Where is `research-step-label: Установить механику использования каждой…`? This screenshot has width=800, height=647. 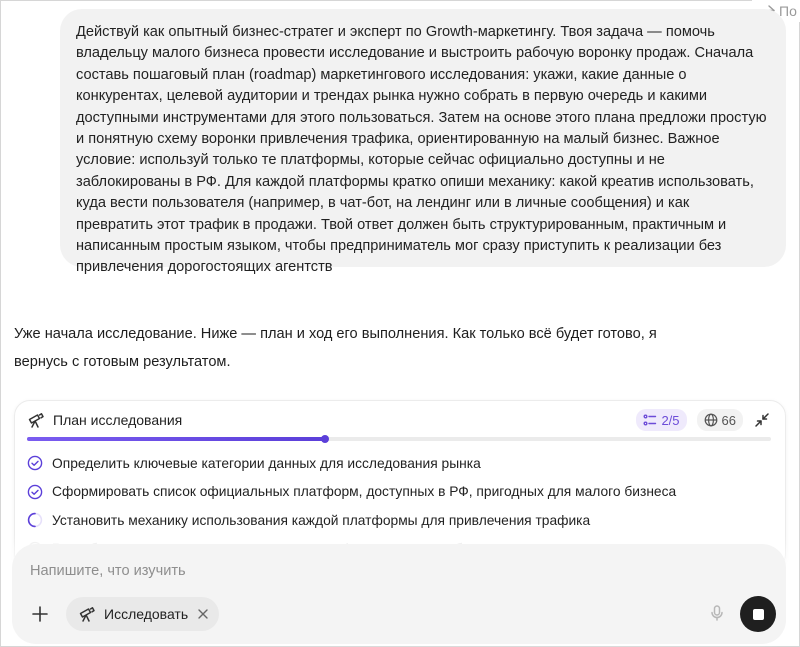
research-step-label: Установить механику использования каждой… is located at coordinates (321, 520).